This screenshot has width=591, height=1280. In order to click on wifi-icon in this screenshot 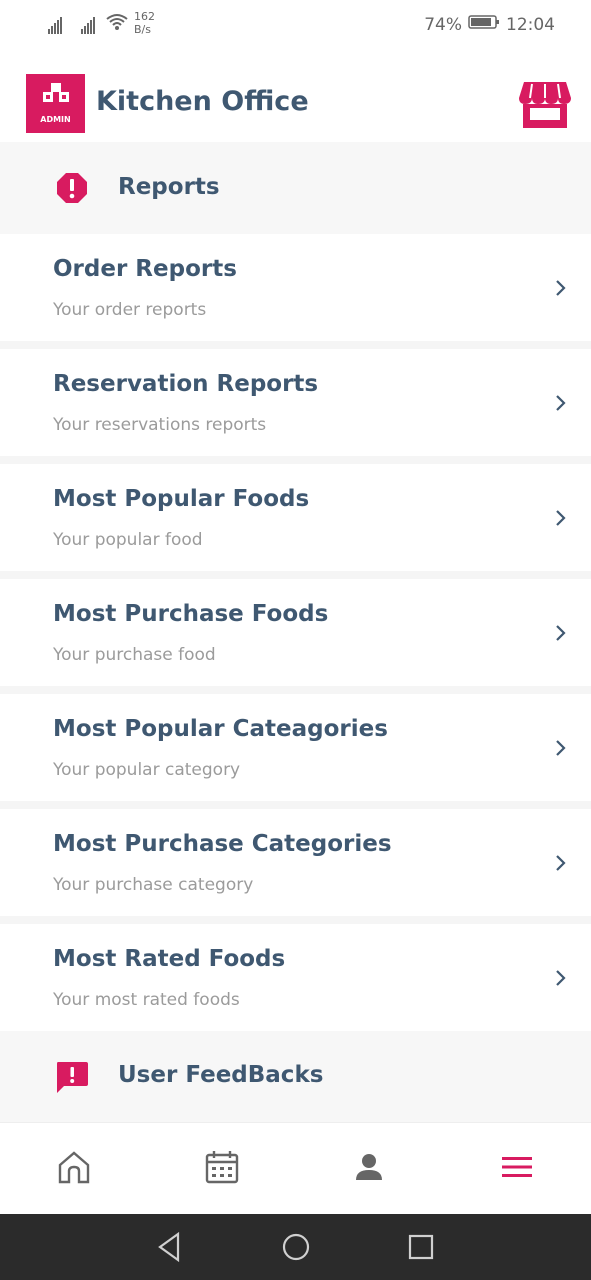, I will do `click(117, 24)`.